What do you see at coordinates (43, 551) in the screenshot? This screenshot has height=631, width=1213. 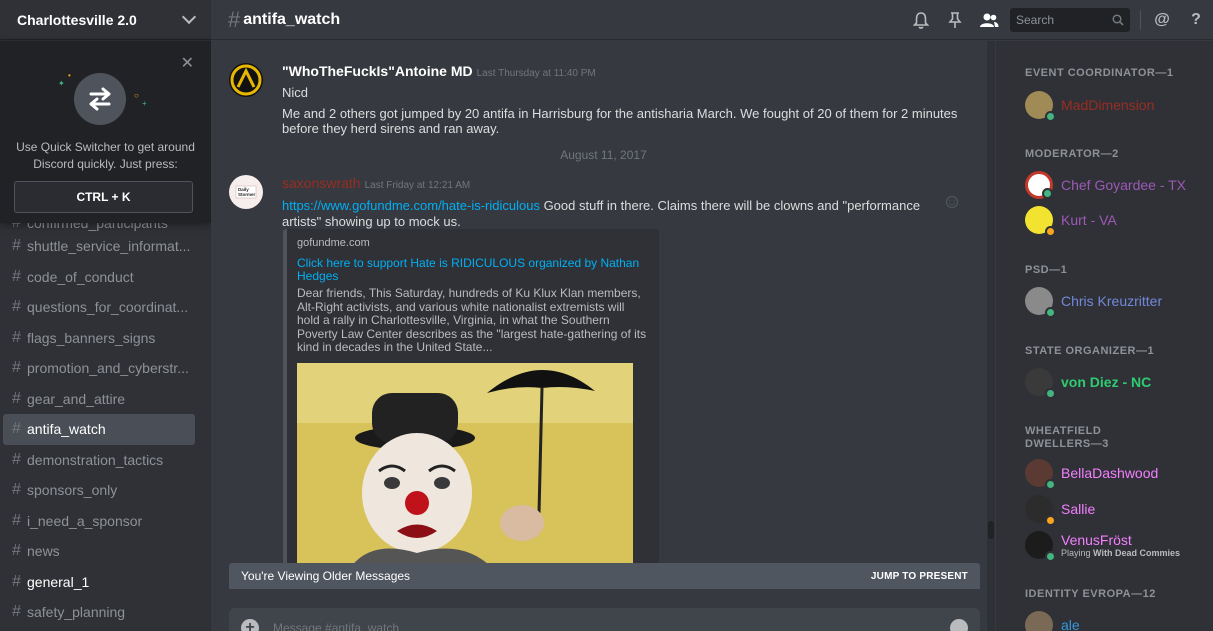 I see `channel-label: news` at bounding box center [43, 551].